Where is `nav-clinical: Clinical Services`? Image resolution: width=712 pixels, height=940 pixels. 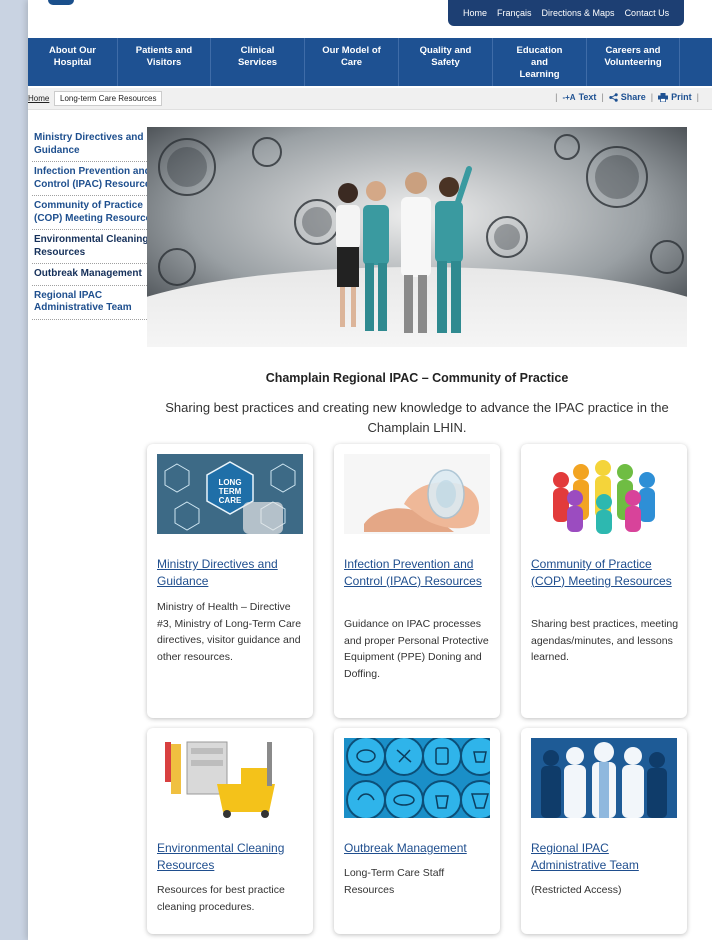 nav-clinical: Clinical Services is located at coordinates (258, 62).